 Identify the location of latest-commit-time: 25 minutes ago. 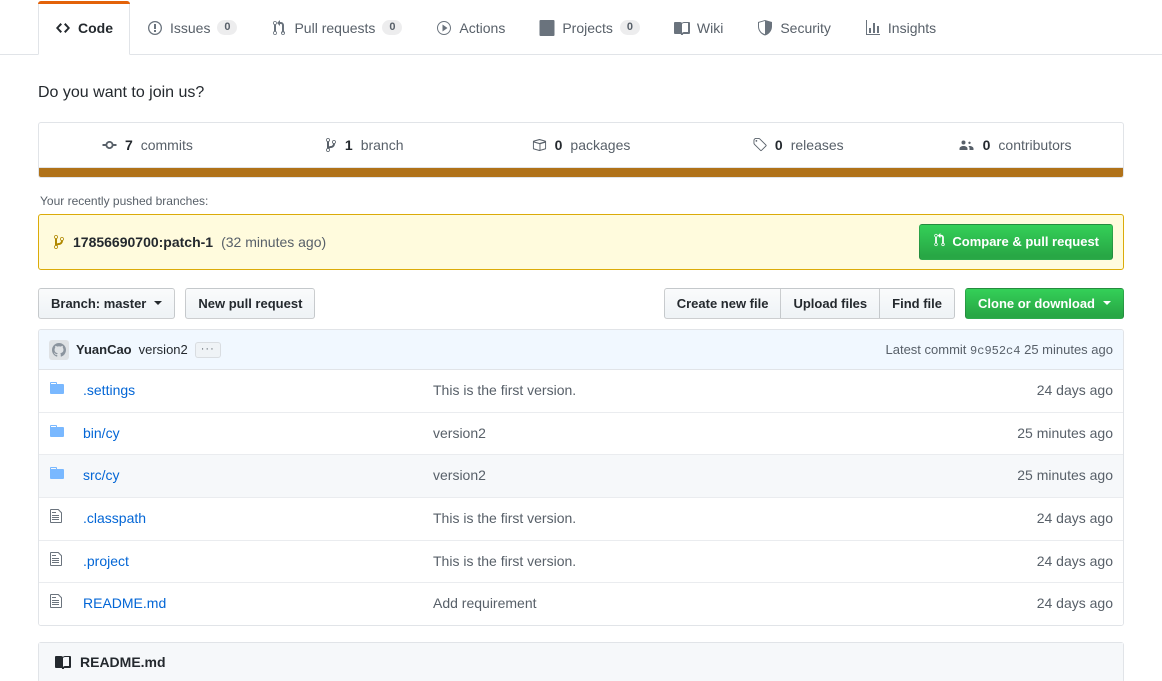
(1068, 349).